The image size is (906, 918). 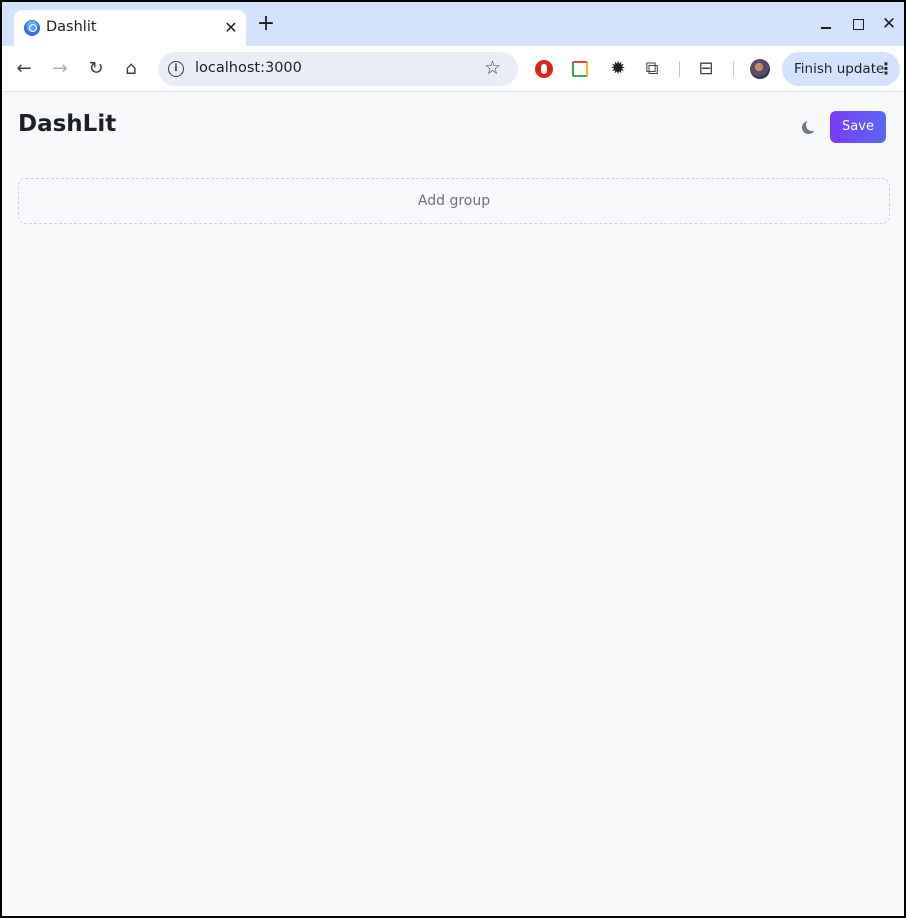 What do you see at coordinates (760, 69) in the screenshot?
I see `profile-avatar` at bounding box center [760, 69].